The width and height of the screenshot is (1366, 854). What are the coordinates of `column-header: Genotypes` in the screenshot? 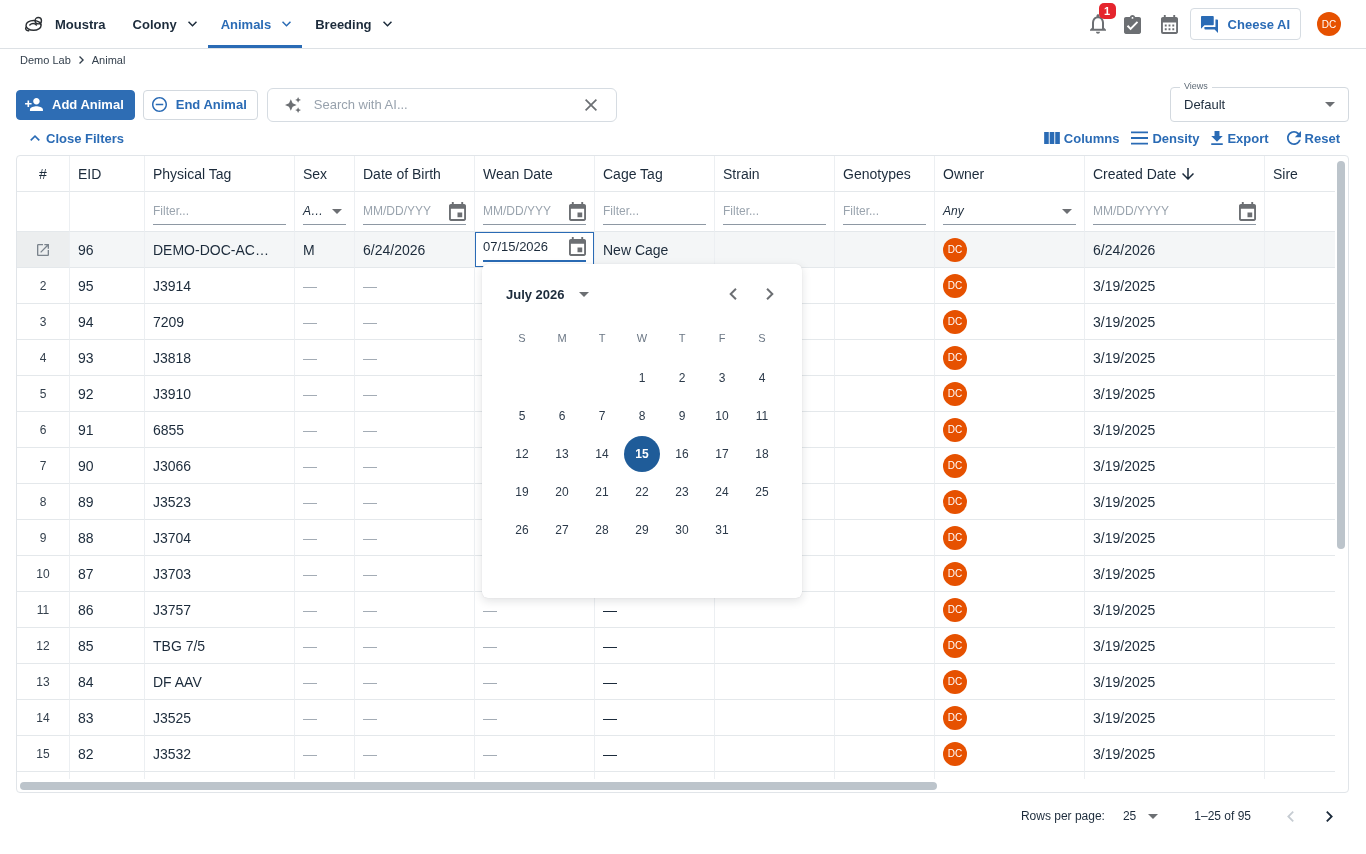 It's located at (885, 174).